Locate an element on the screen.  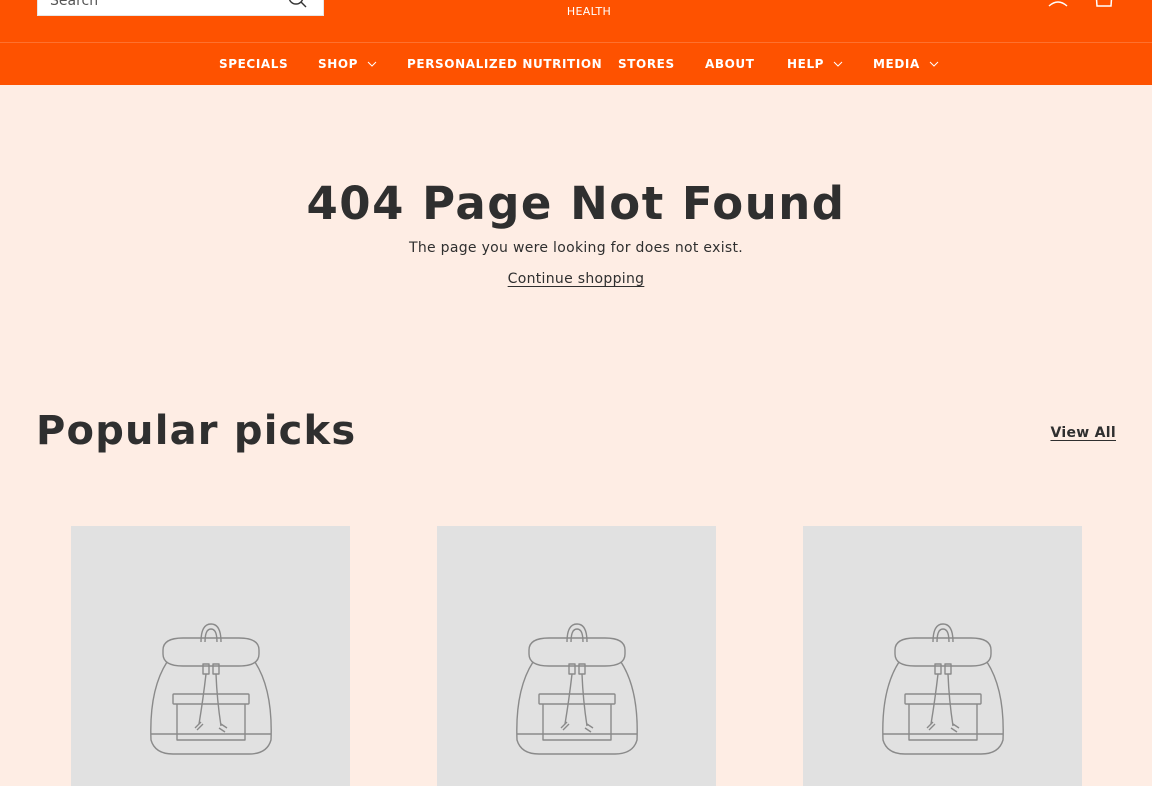
continue-shopping-link: Continue shopping is located at coordinates (576, 279).